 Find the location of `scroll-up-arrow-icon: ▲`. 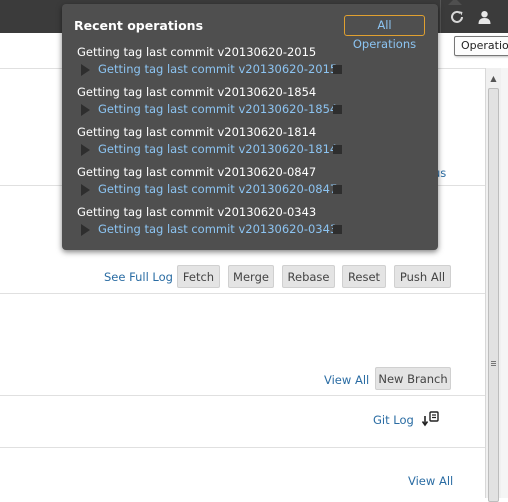

scroll-up-arrow-icon: ▲ is located at coordinates (493, 78).